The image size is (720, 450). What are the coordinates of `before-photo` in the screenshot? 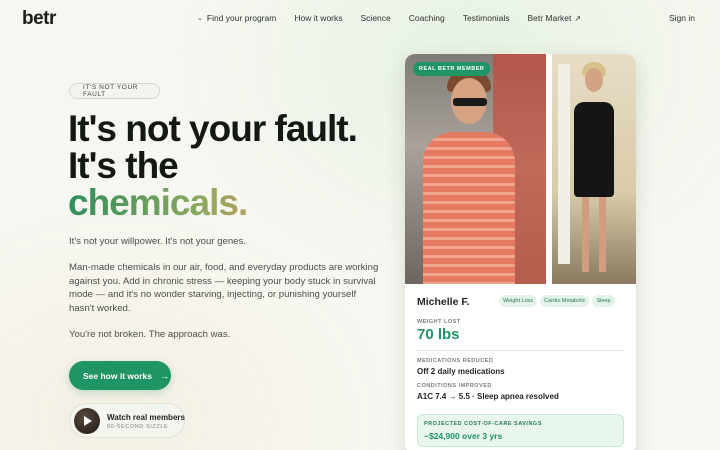 It's located at (475, 169).